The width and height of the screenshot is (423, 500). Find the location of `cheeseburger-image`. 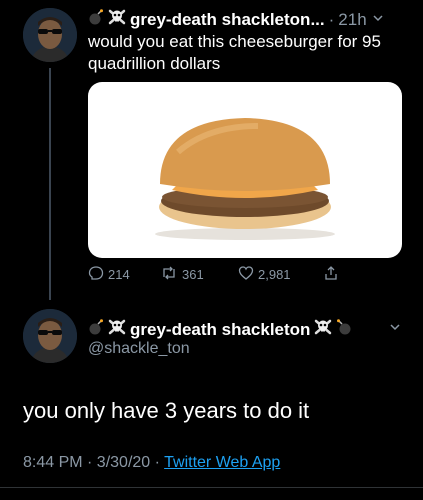

cheeseburger-image is located at coordinates (245, 179).